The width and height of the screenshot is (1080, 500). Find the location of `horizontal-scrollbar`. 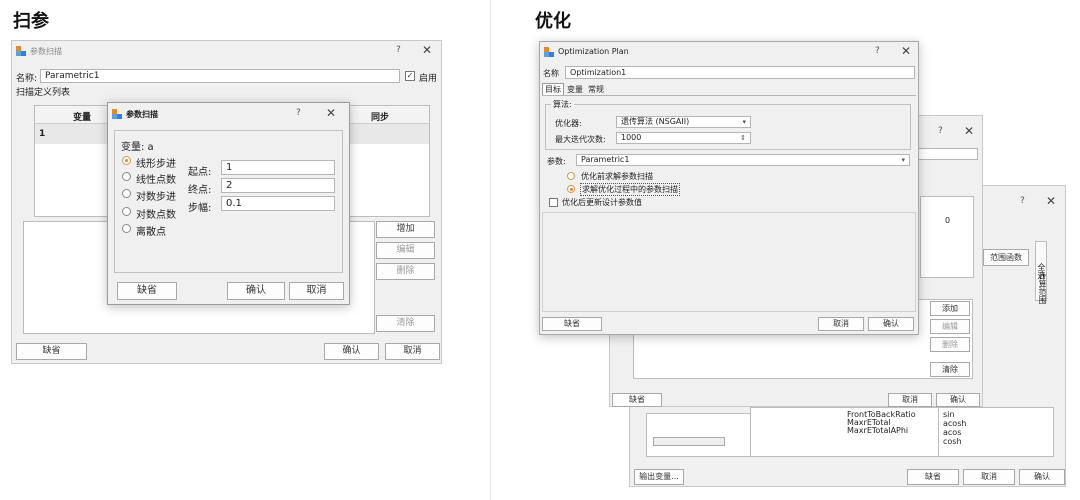

horizontal-scrollbar is located at coordinates (689, 441).